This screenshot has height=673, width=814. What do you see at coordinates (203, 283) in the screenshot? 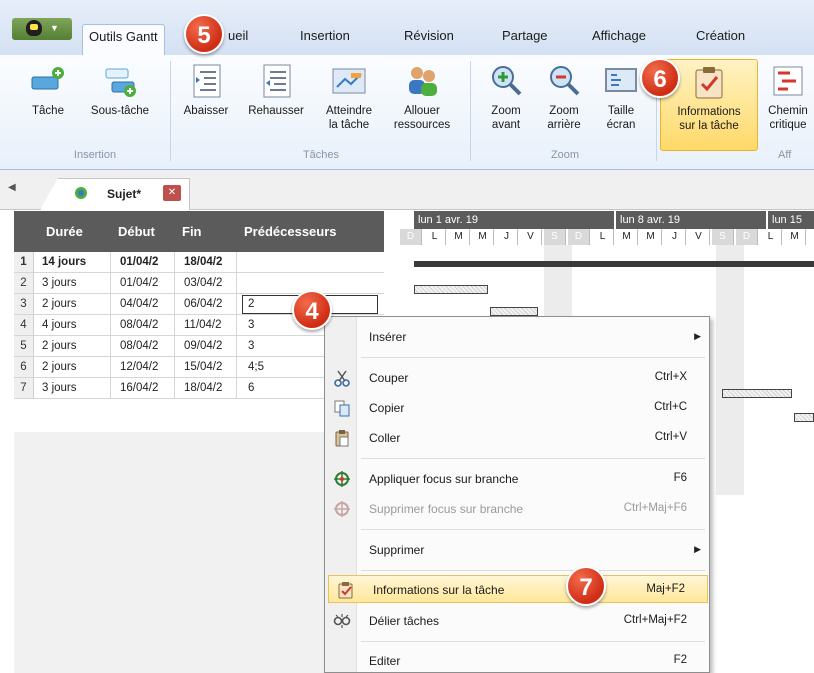
I see `cell-fin: 03/04/2` at bounding box center [203, 283].